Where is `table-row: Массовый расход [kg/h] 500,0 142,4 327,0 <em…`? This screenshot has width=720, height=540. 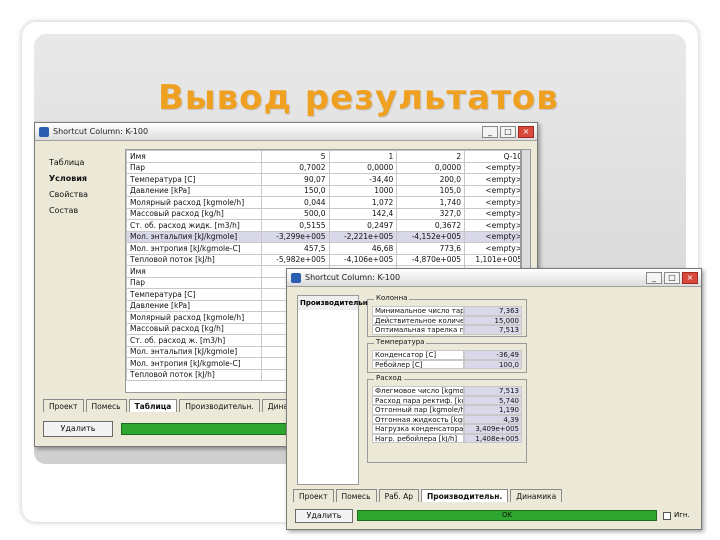 table-row: Массовый расход [kg/h] 500,0 142,4 327,0 <em… is located at coordinates (323, 213).